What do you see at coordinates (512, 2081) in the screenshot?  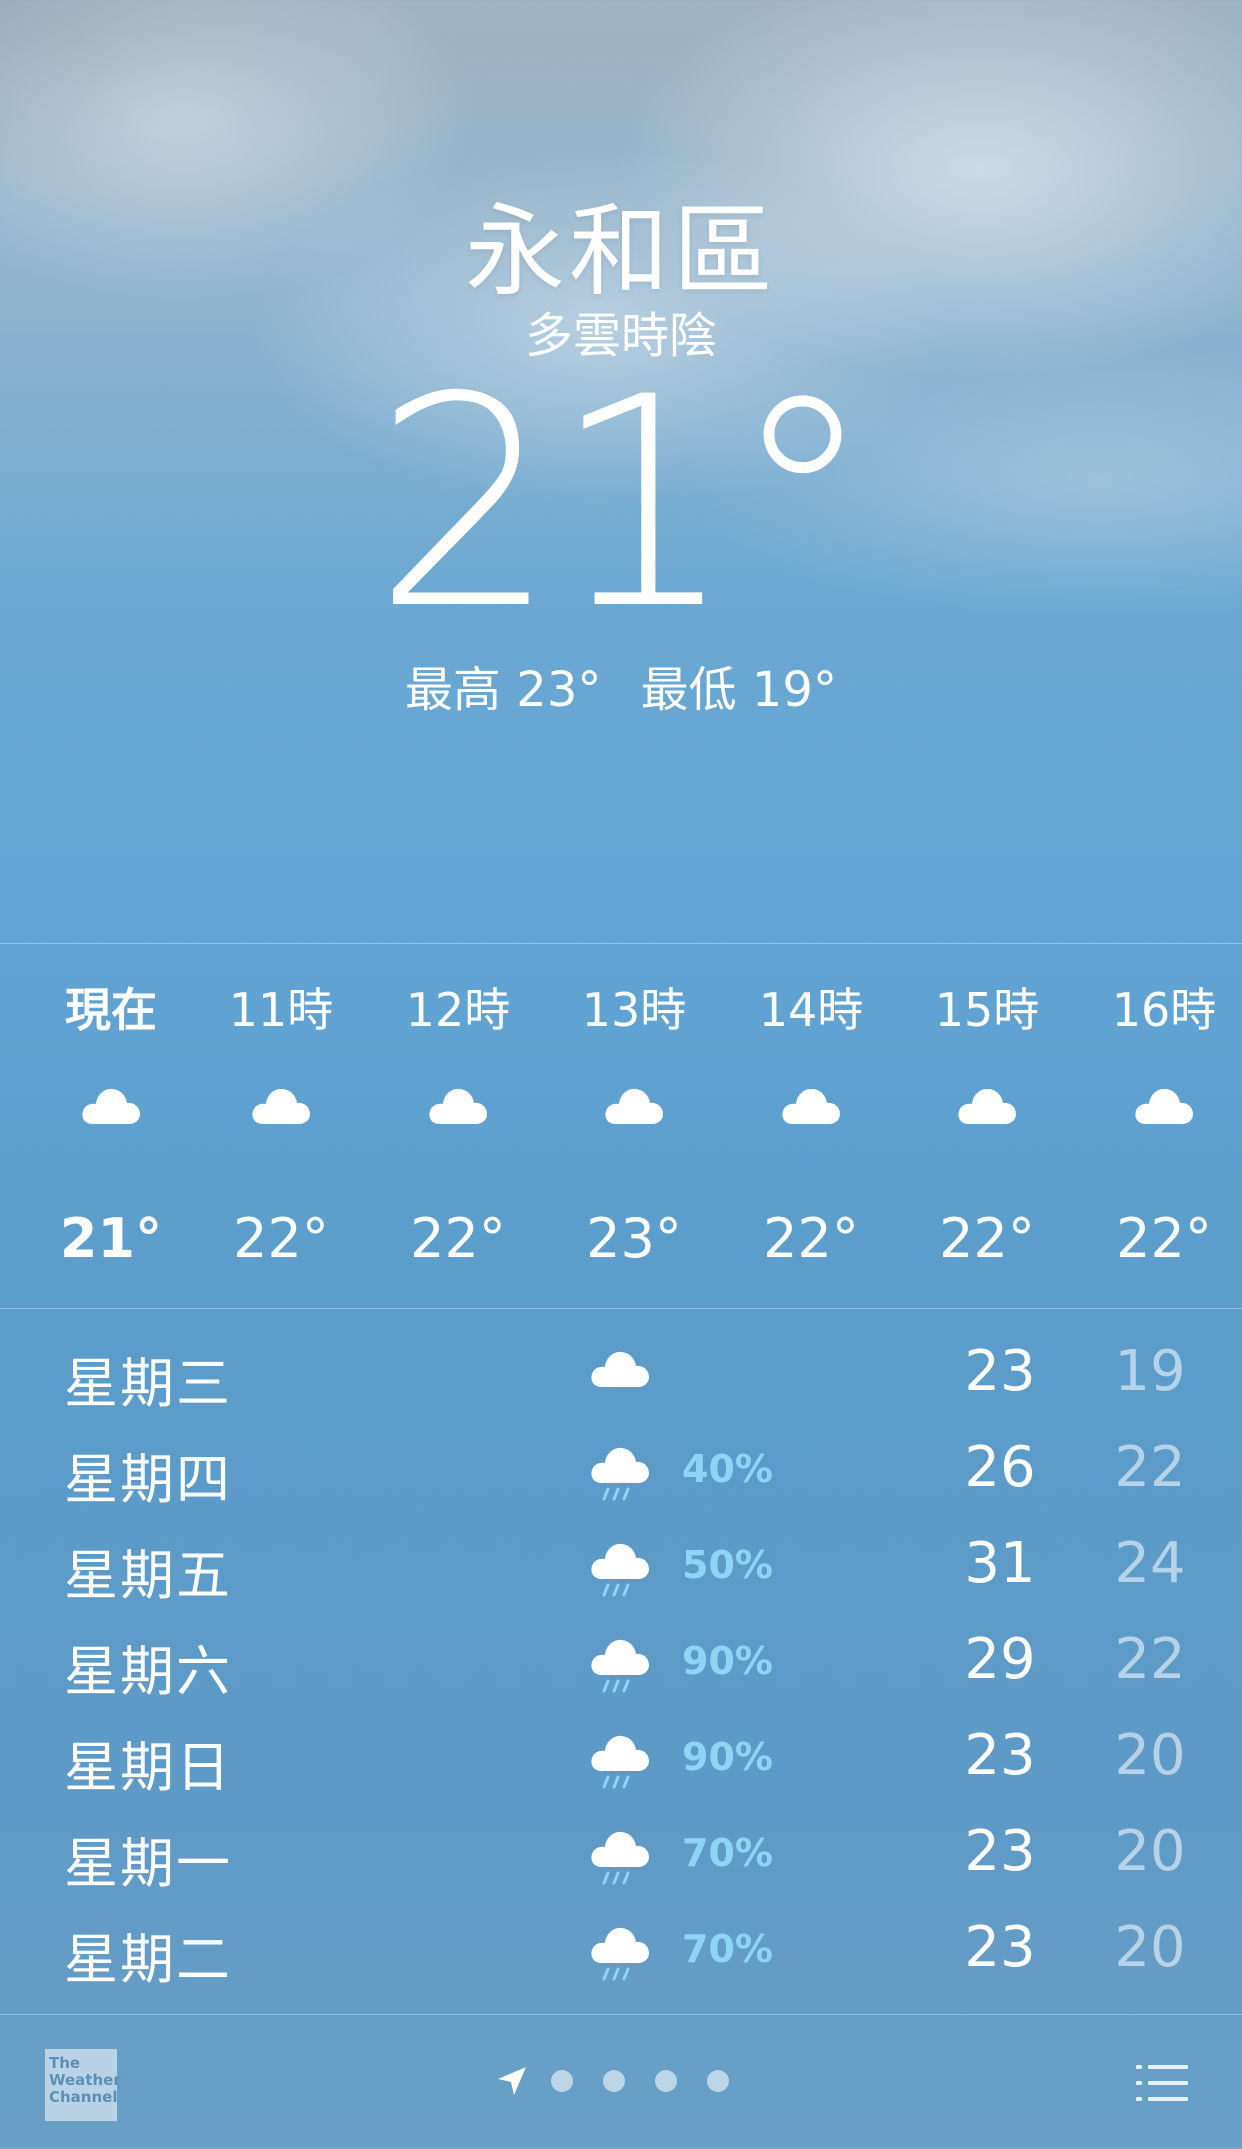 I see `location-arrow-icon` at bounding box center [512, 2081].